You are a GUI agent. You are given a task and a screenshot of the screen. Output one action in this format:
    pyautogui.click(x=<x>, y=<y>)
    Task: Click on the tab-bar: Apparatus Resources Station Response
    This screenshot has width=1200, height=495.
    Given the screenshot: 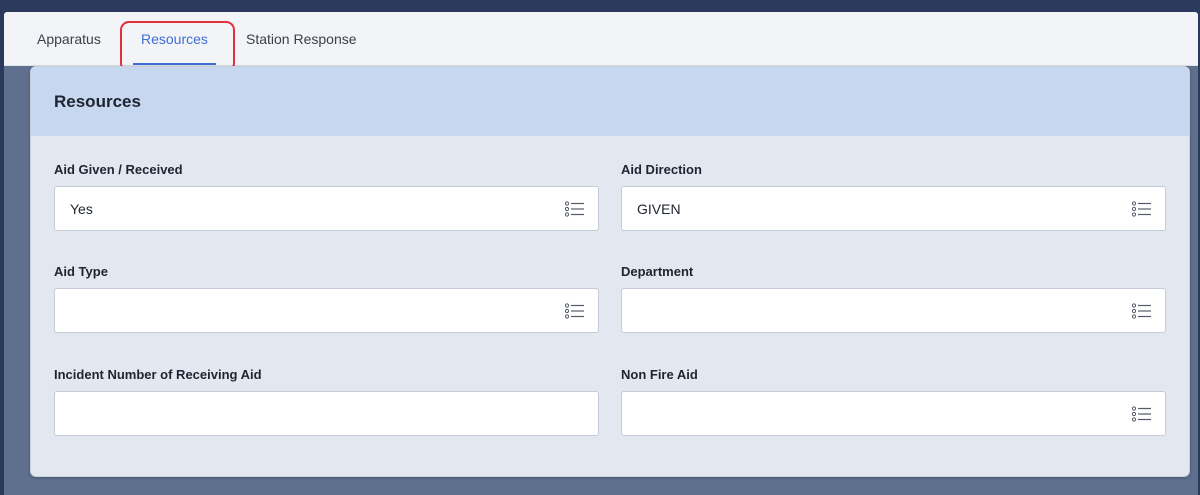 What is the action you would take?
    pyautogui.click(x=601, y=42)
    